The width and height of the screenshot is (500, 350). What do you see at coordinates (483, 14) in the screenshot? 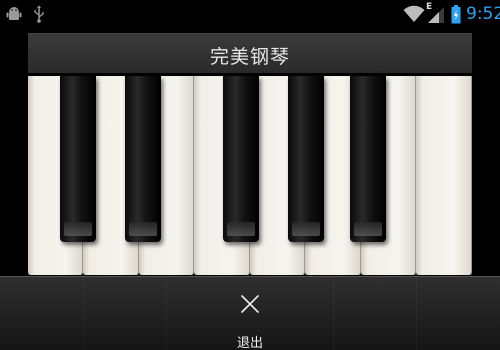
I see `clock: 9:52` at bounding box center [483, 14].